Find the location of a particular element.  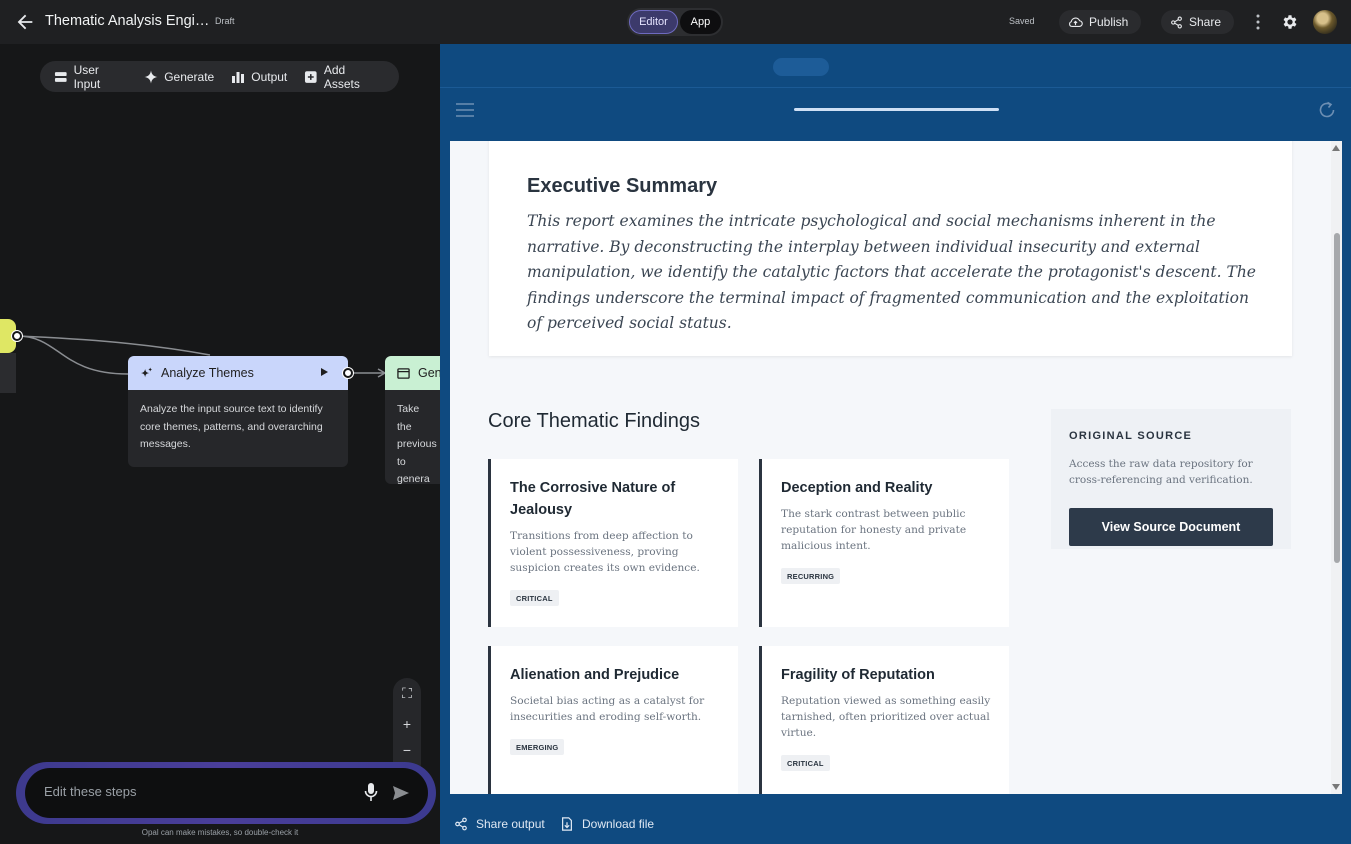

scrollbar is located at coordinates (1336, 467).